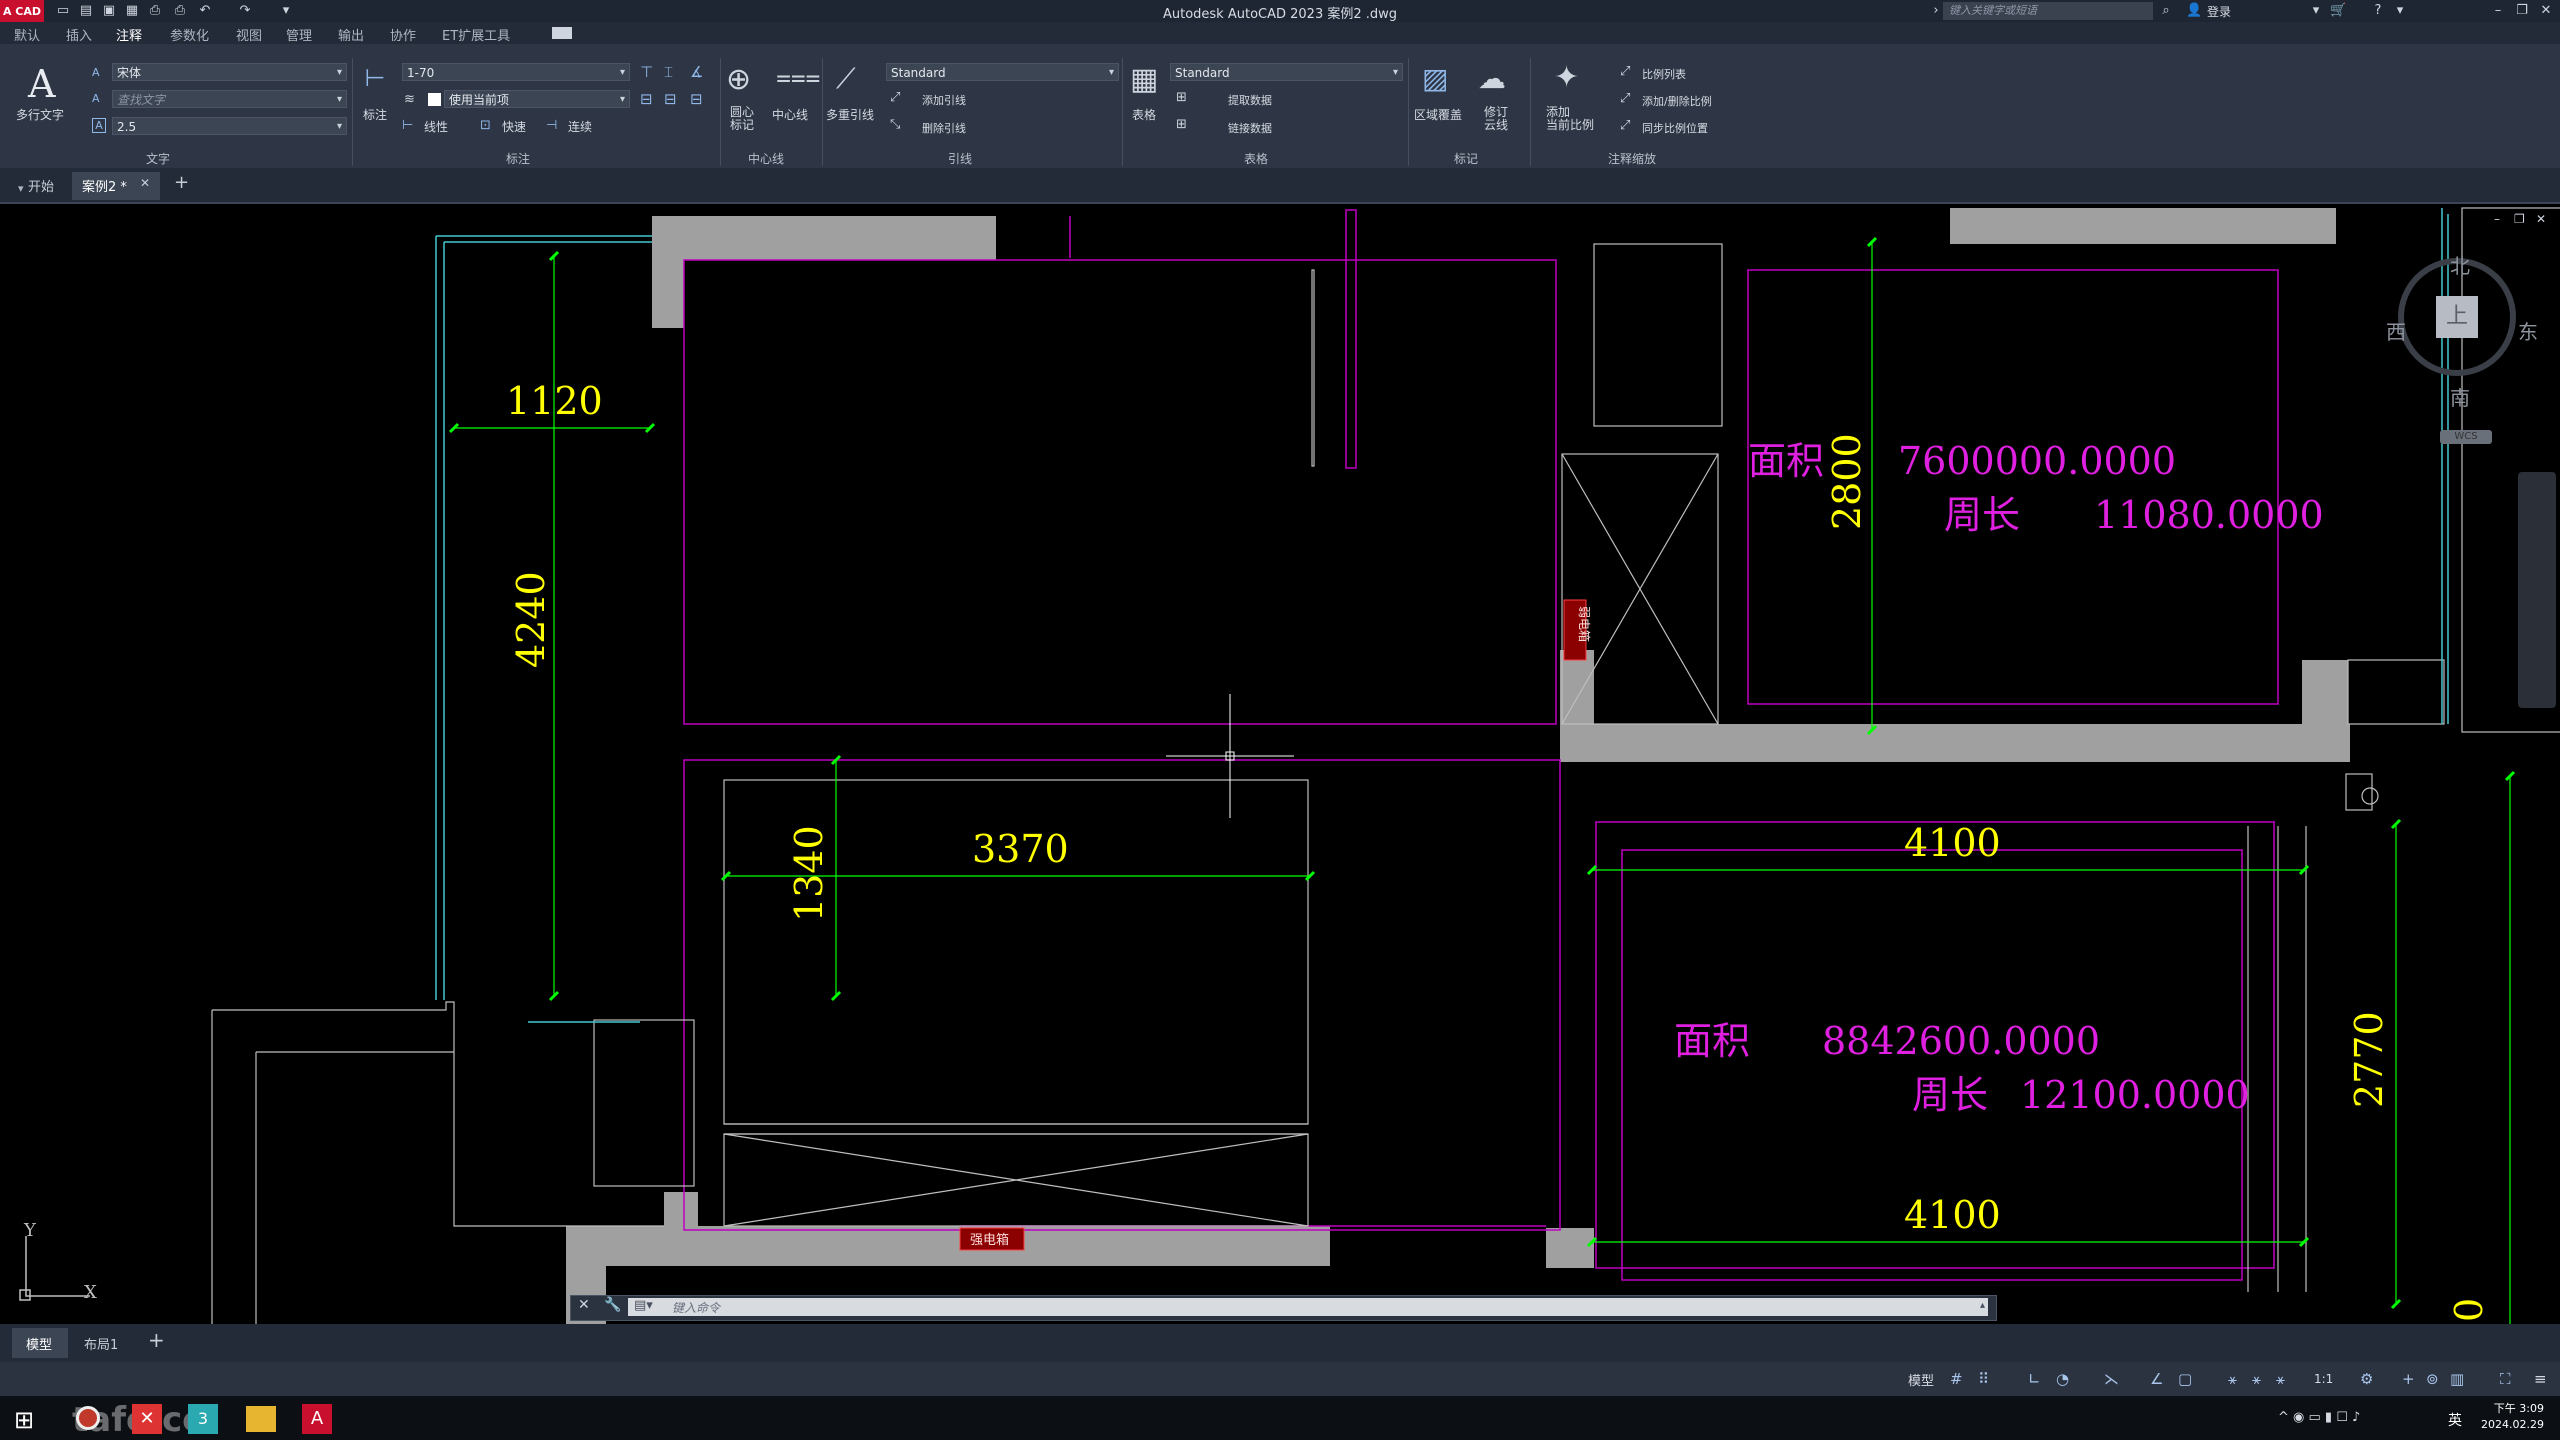  What do you see at coordinates (40, 114) in the screenshot?
I see `multiline-text-button: 多行文字` at bounding box center [40, 114].